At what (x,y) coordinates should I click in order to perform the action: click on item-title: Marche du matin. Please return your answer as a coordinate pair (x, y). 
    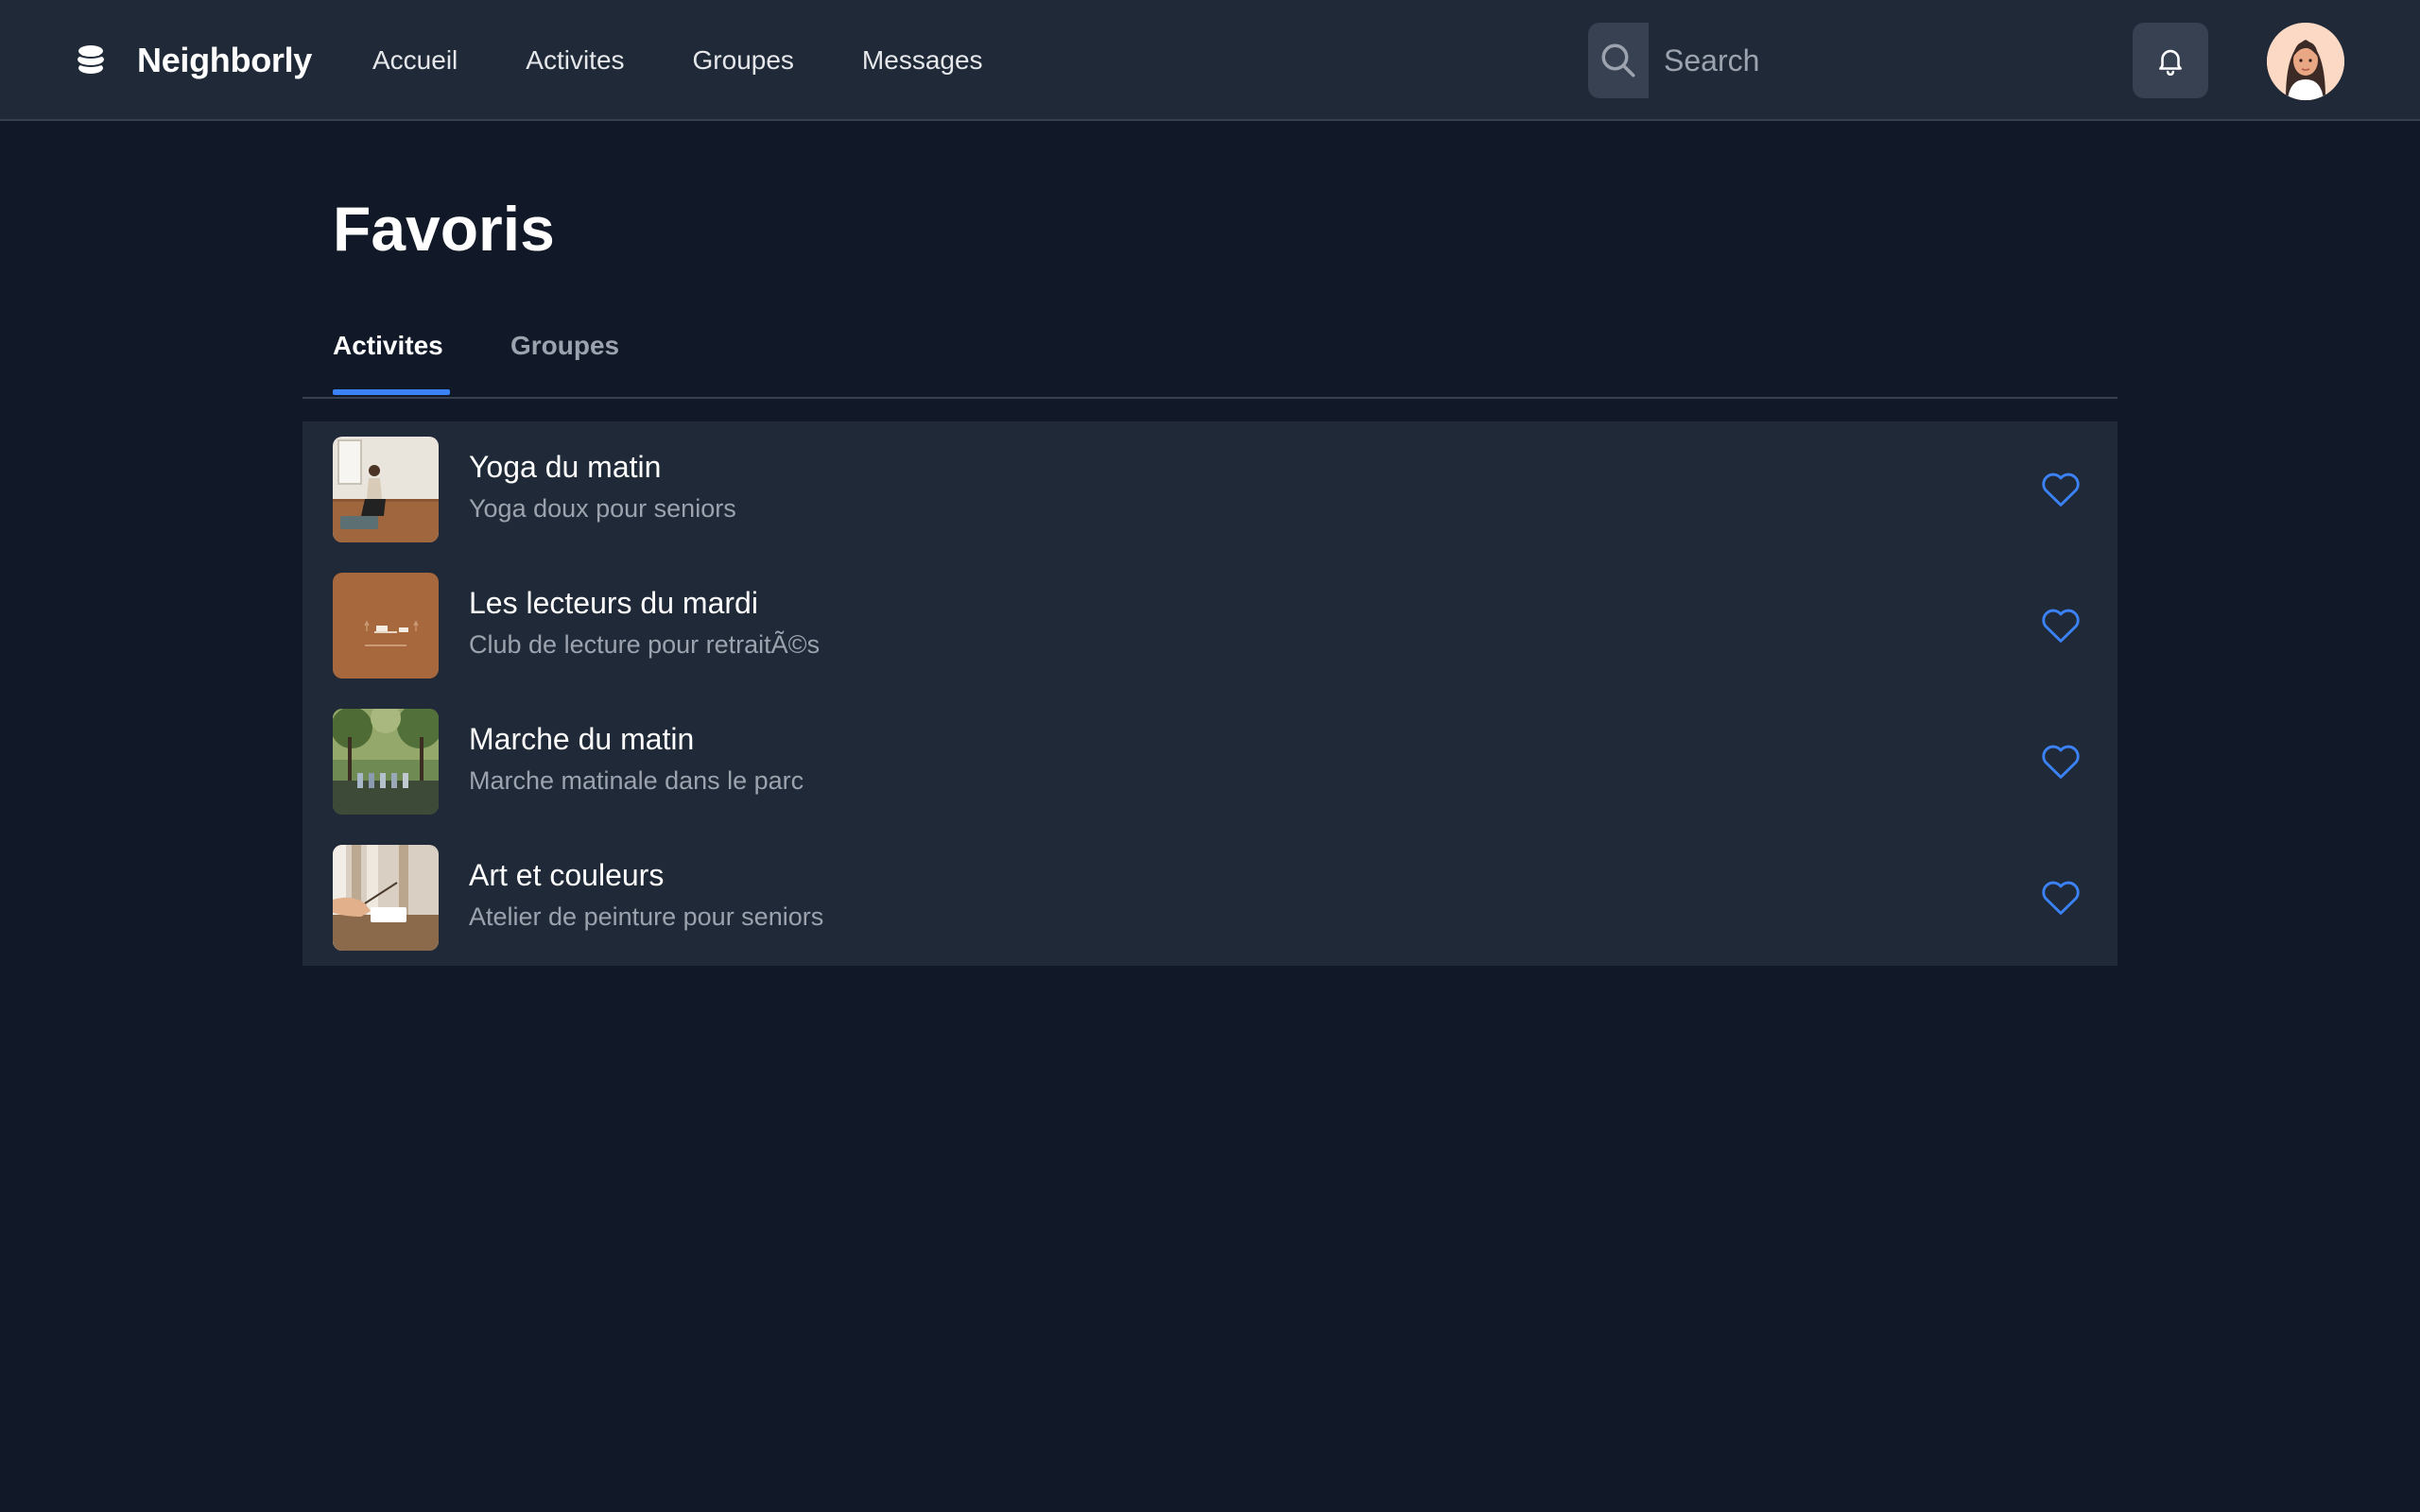
    Looking at the image, I should click on (582, 739).